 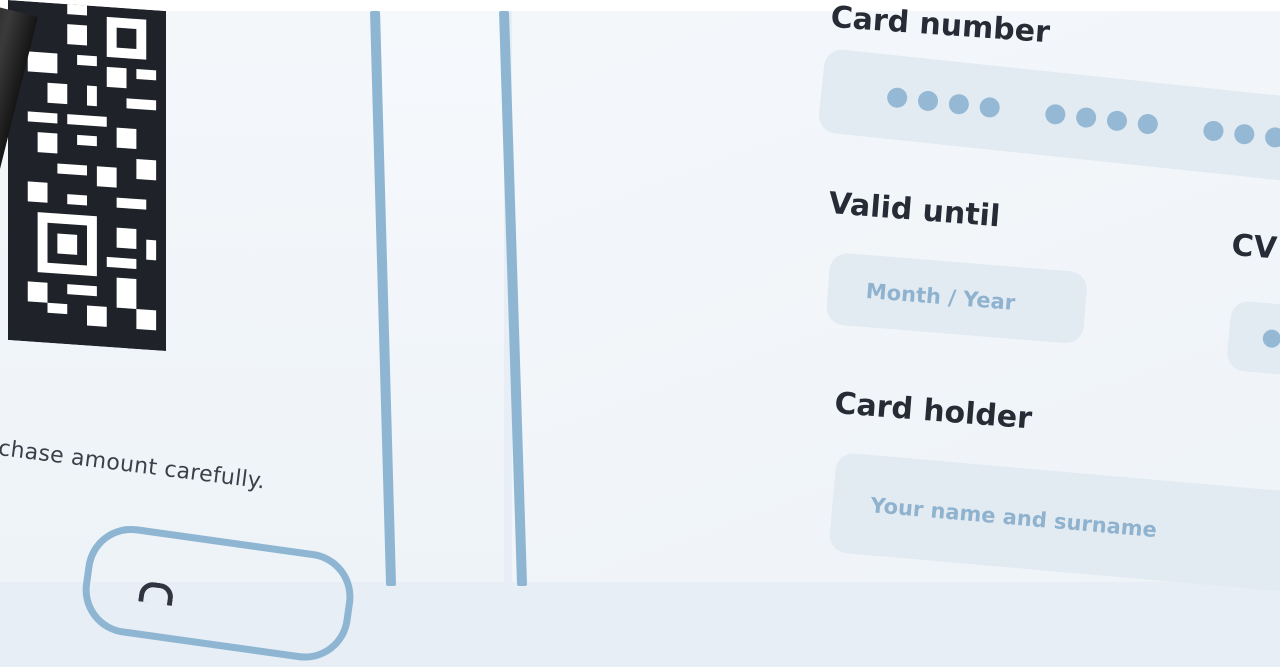 What do you see at coordinates (1252, 338) in the screenshot?
I see `cvv-field` at bounding box center [1252, 338].